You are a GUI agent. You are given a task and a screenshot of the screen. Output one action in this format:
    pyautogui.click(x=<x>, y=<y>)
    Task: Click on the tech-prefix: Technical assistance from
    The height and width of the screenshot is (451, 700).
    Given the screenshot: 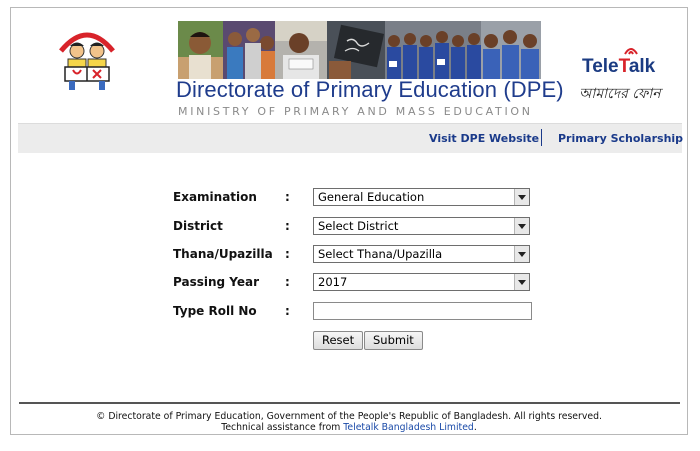 What is the action you would take?
    pyautogui.click(x=282, y=427)
    